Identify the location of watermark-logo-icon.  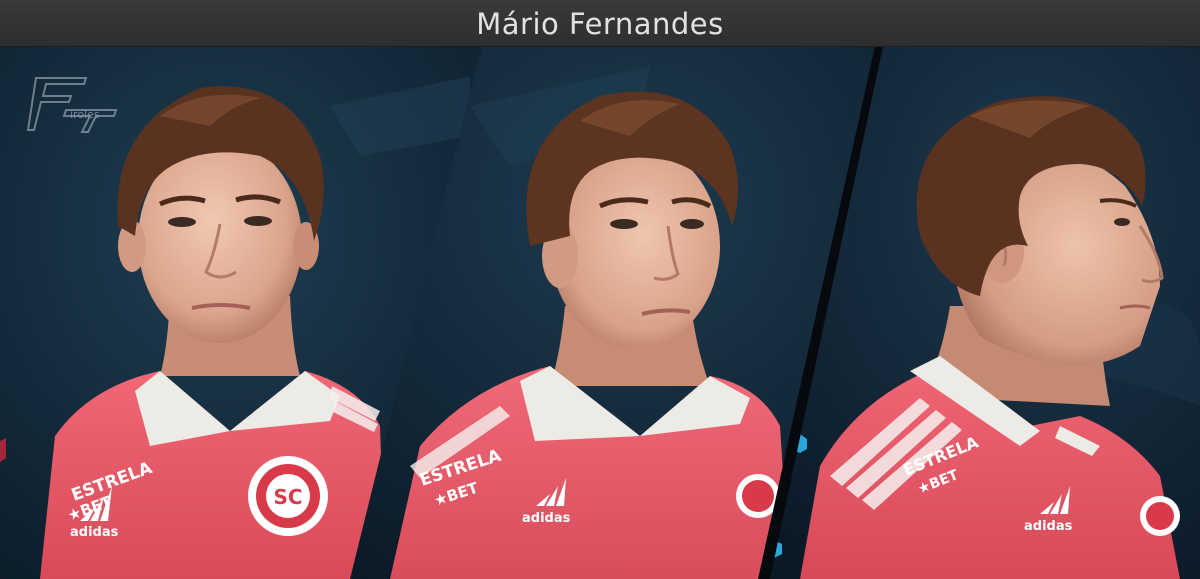
(72, 105).